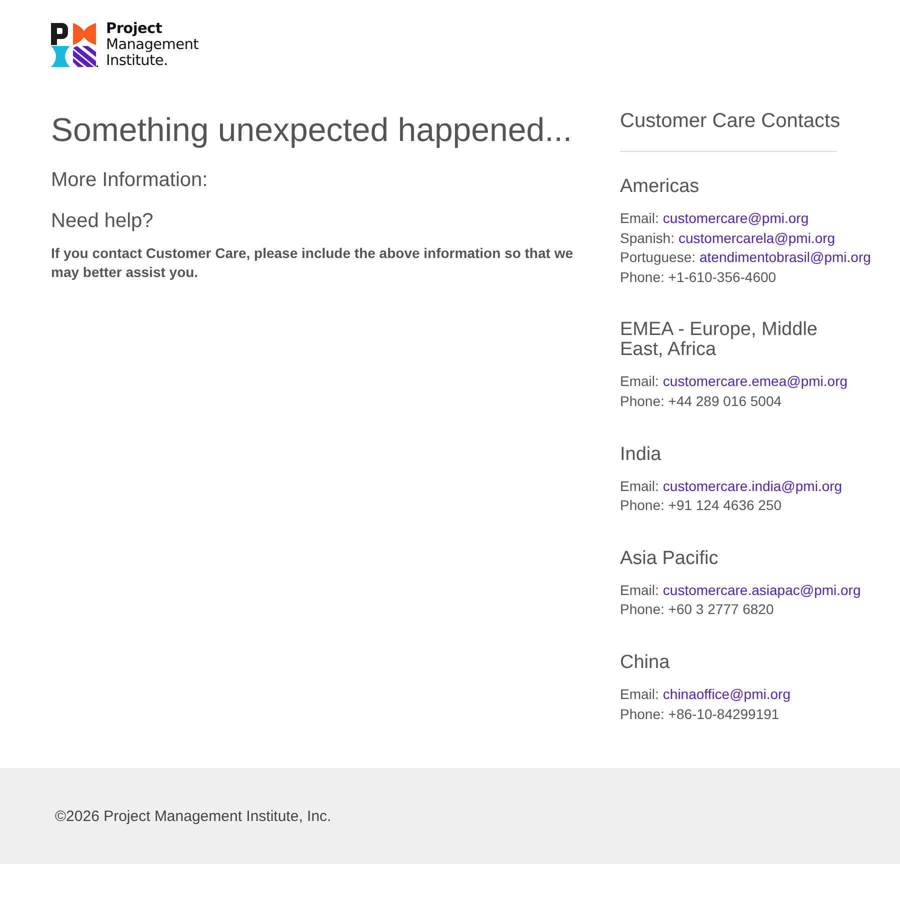 The height and width of the screenshot is (900, 900). What do you see at coordinates (130, 180) in the screenshot?
I see `more-information-heading: More Information:` at bounding box center [130, 180].